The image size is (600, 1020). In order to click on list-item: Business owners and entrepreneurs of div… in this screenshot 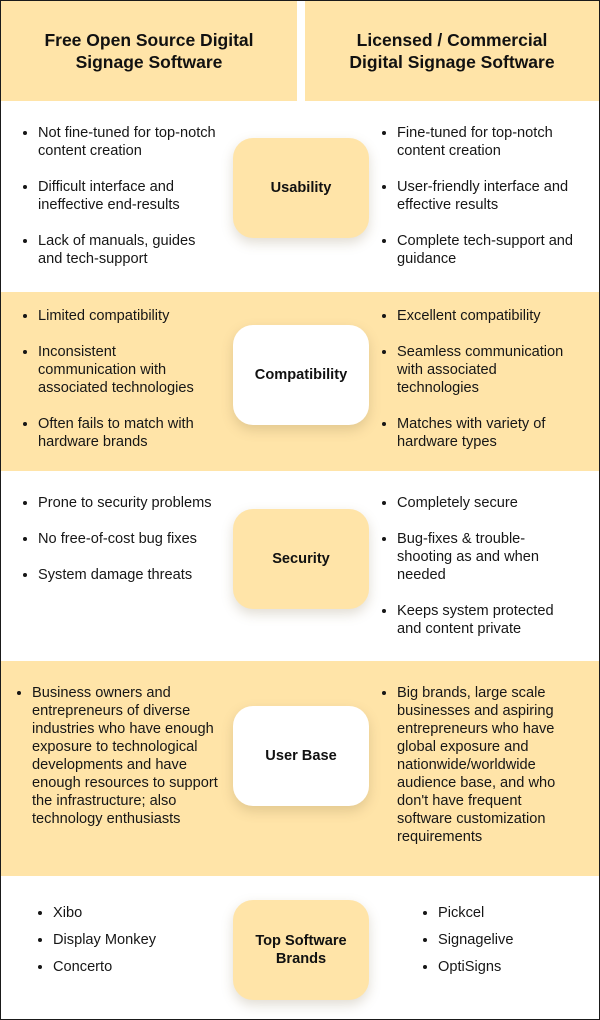, I will do `click(126, 756)`.